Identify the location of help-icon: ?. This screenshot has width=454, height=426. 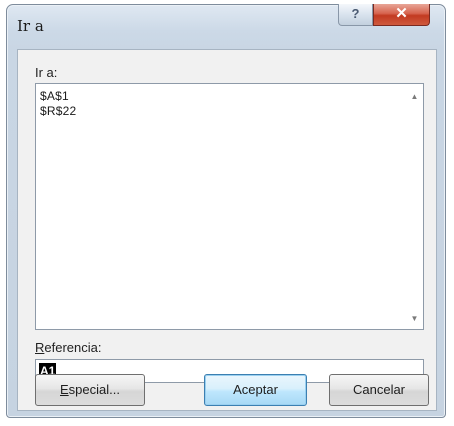
(355, 13).